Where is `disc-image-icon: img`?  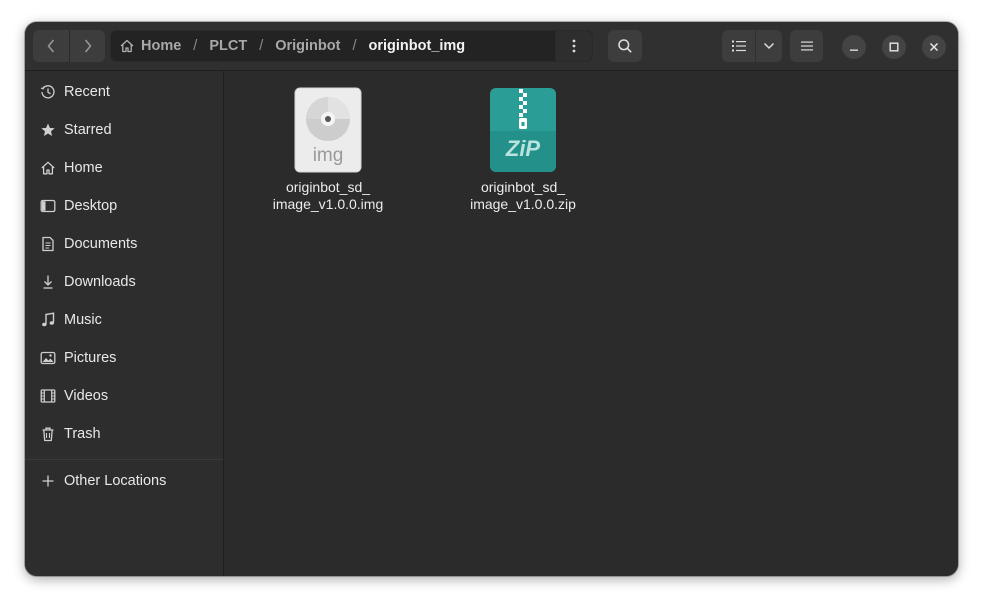
disc-image-icon: img is located at coordinates (328, 130).